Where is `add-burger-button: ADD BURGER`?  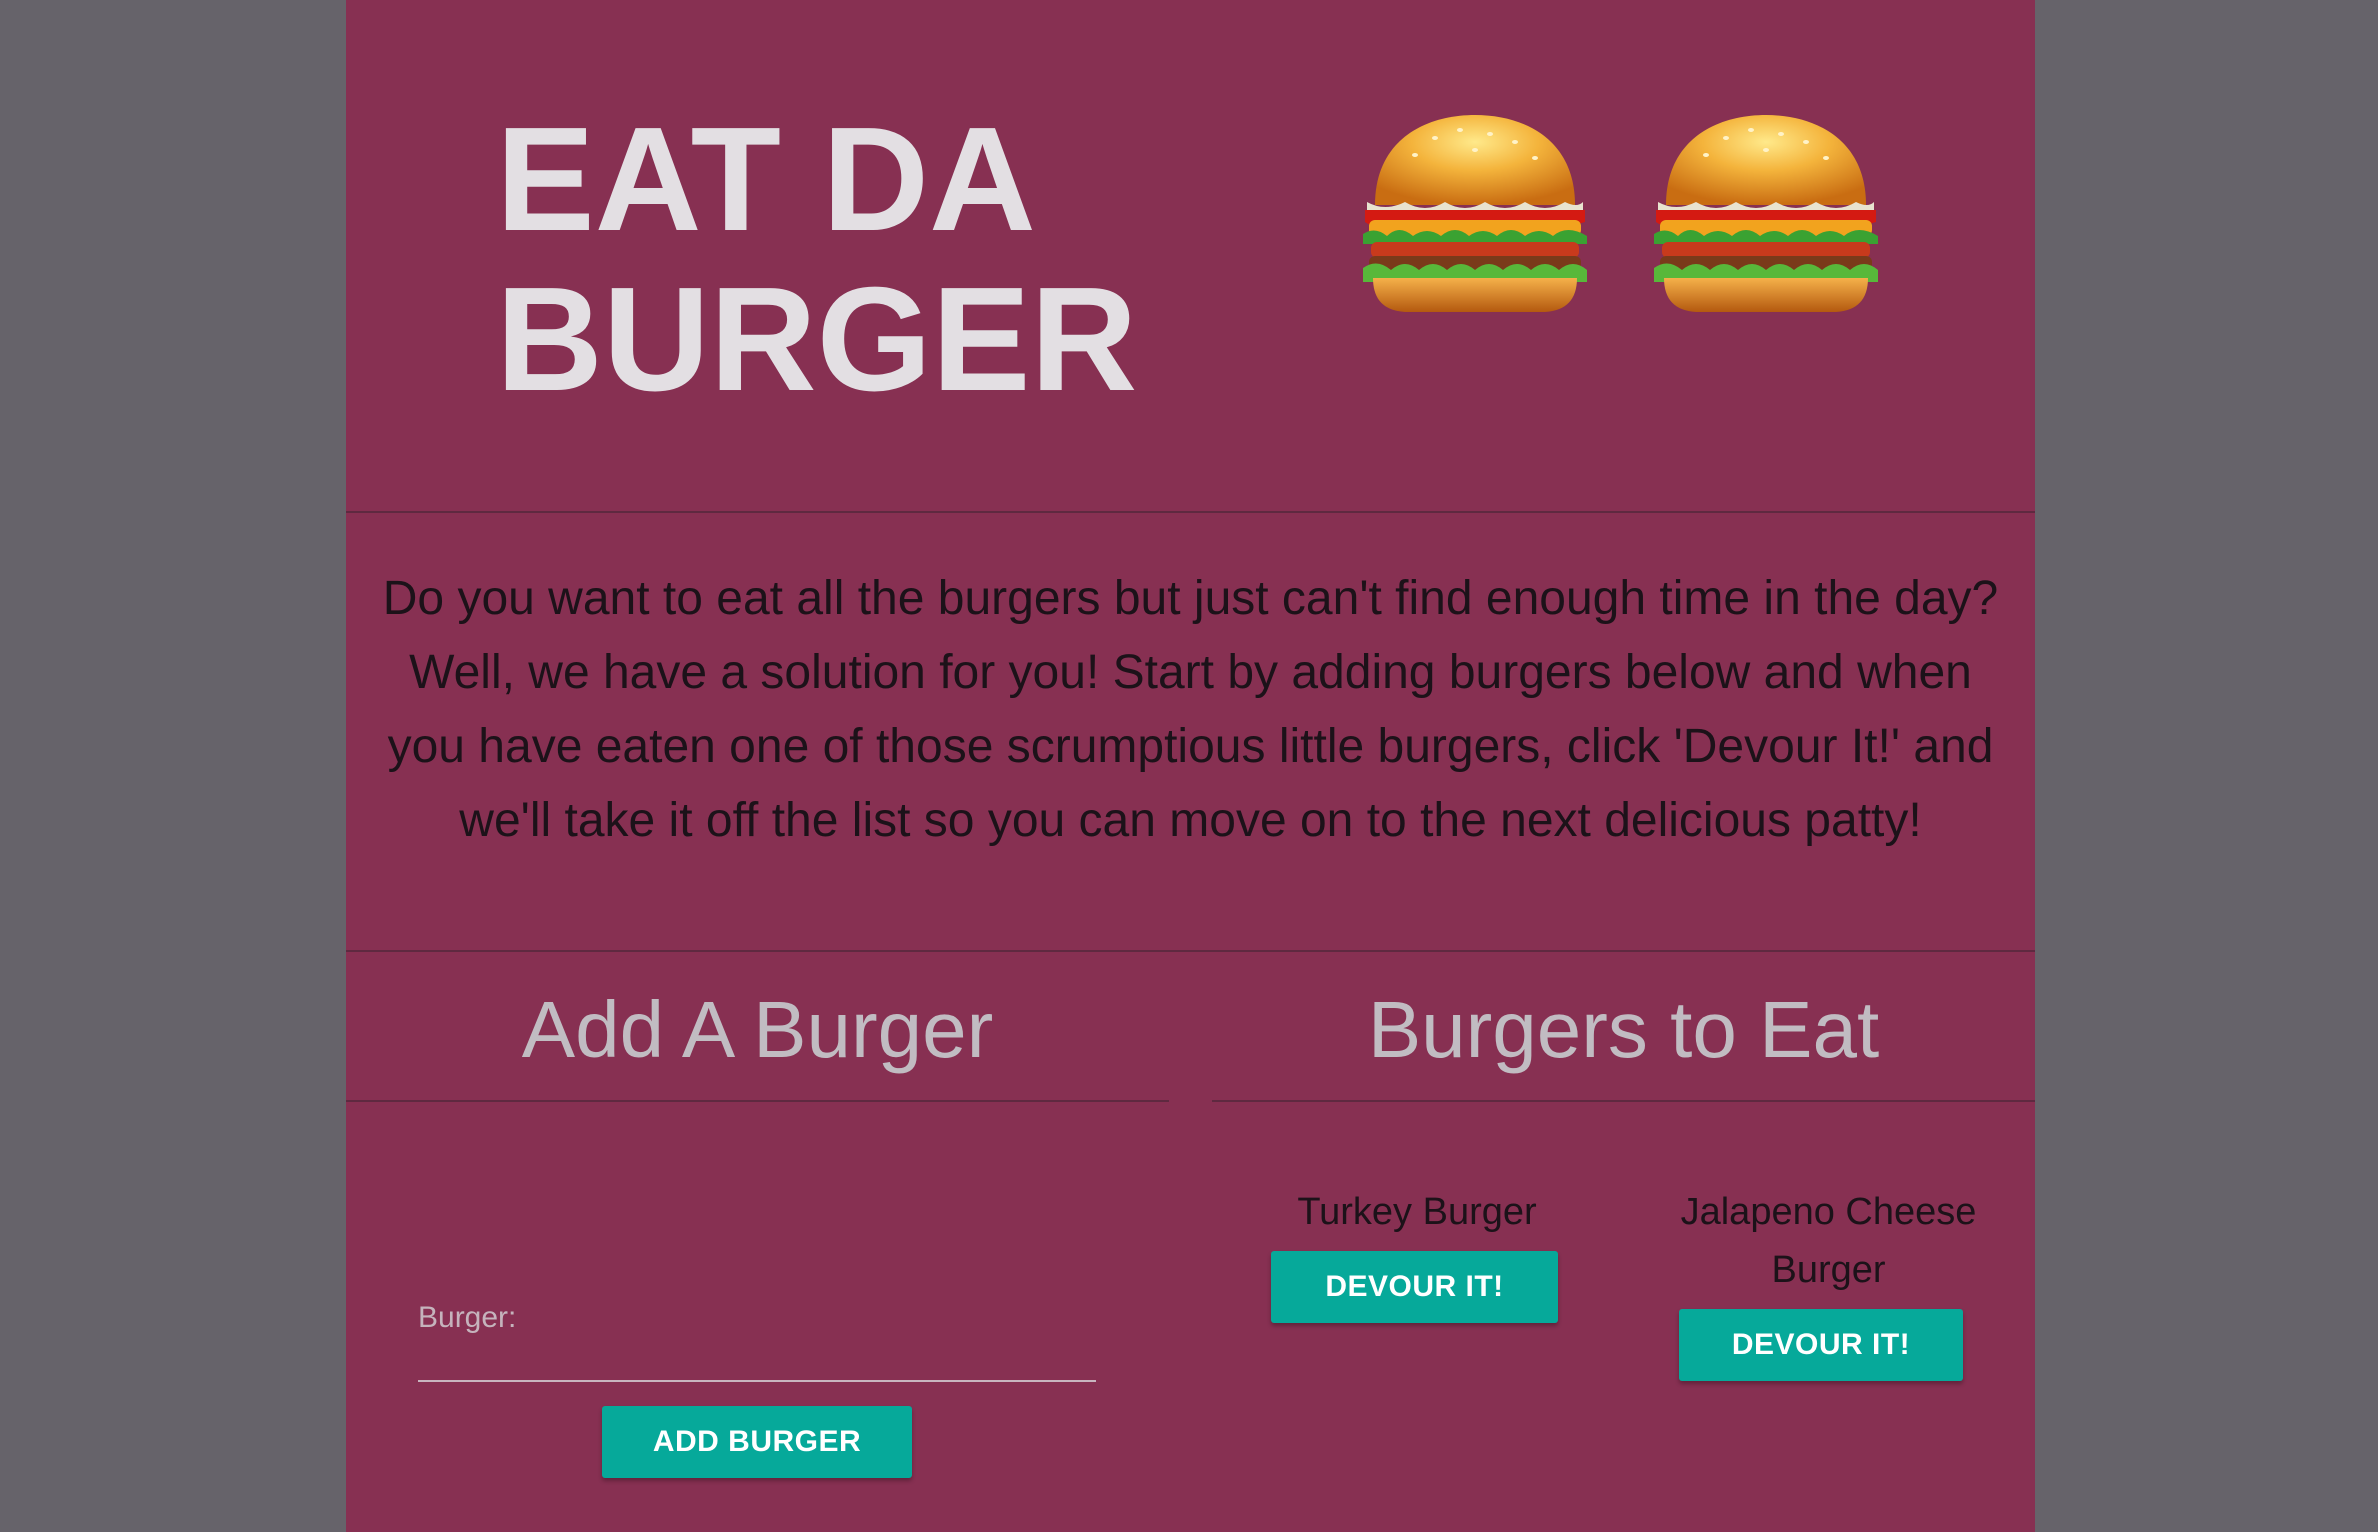
add-burger-button: ADD BURGER is located at coordinates (757, 1442).